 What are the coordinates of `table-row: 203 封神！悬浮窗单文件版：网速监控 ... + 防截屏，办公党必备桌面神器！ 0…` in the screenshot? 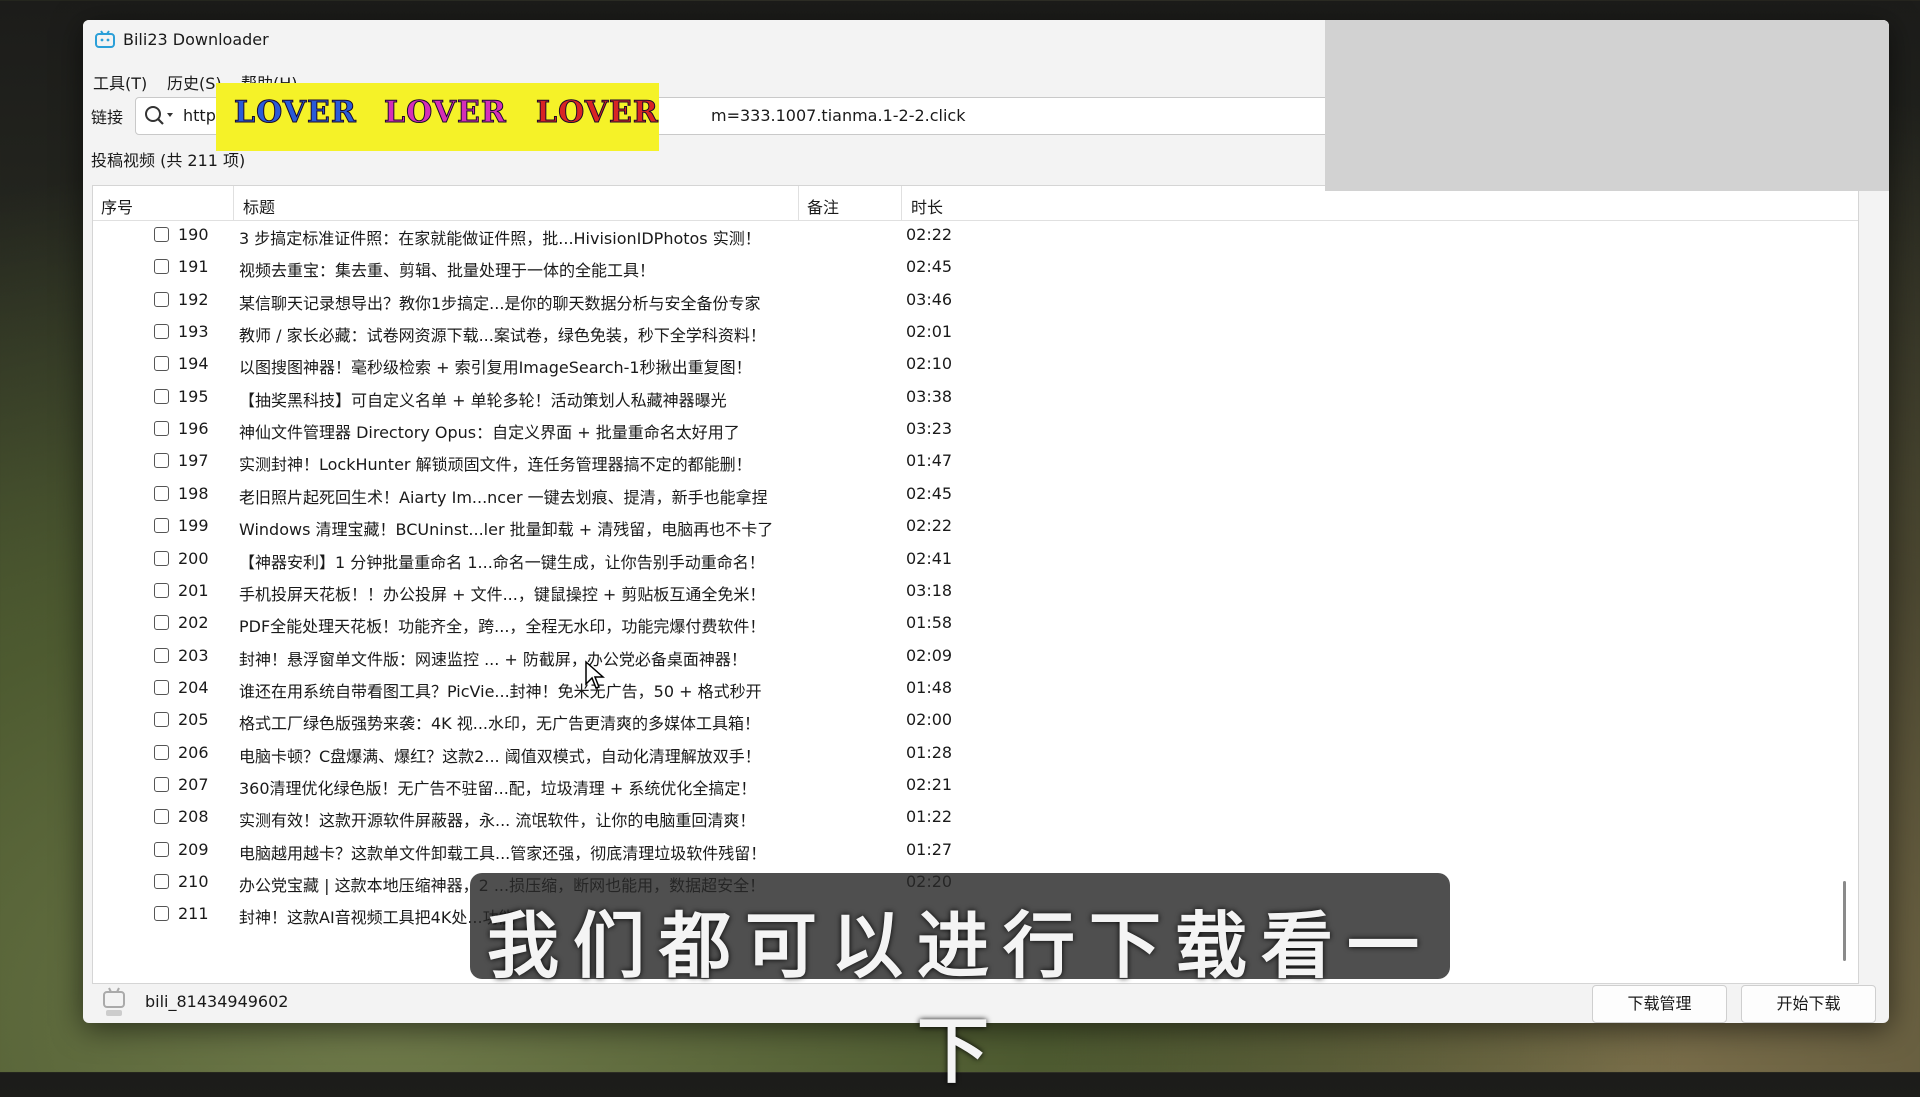 It's located at (975, 656).